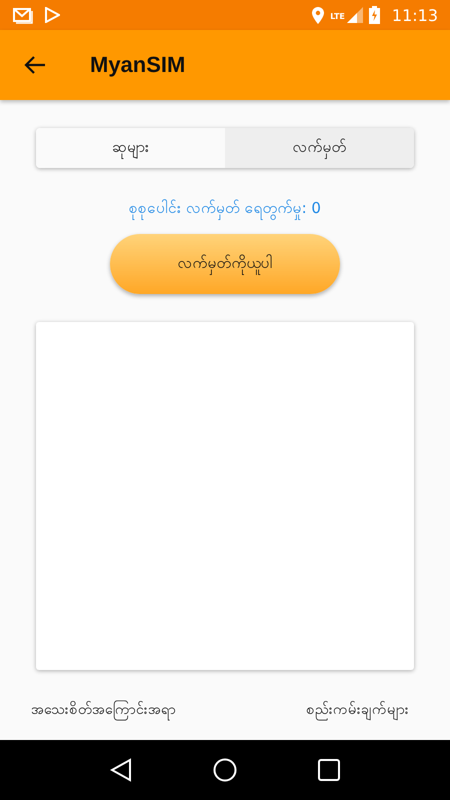 The height and width of the screenshot is (800, 450). I want to click on get-ticket-button: လက်မှတ်ကိုယူပါ, so click(225, 264).